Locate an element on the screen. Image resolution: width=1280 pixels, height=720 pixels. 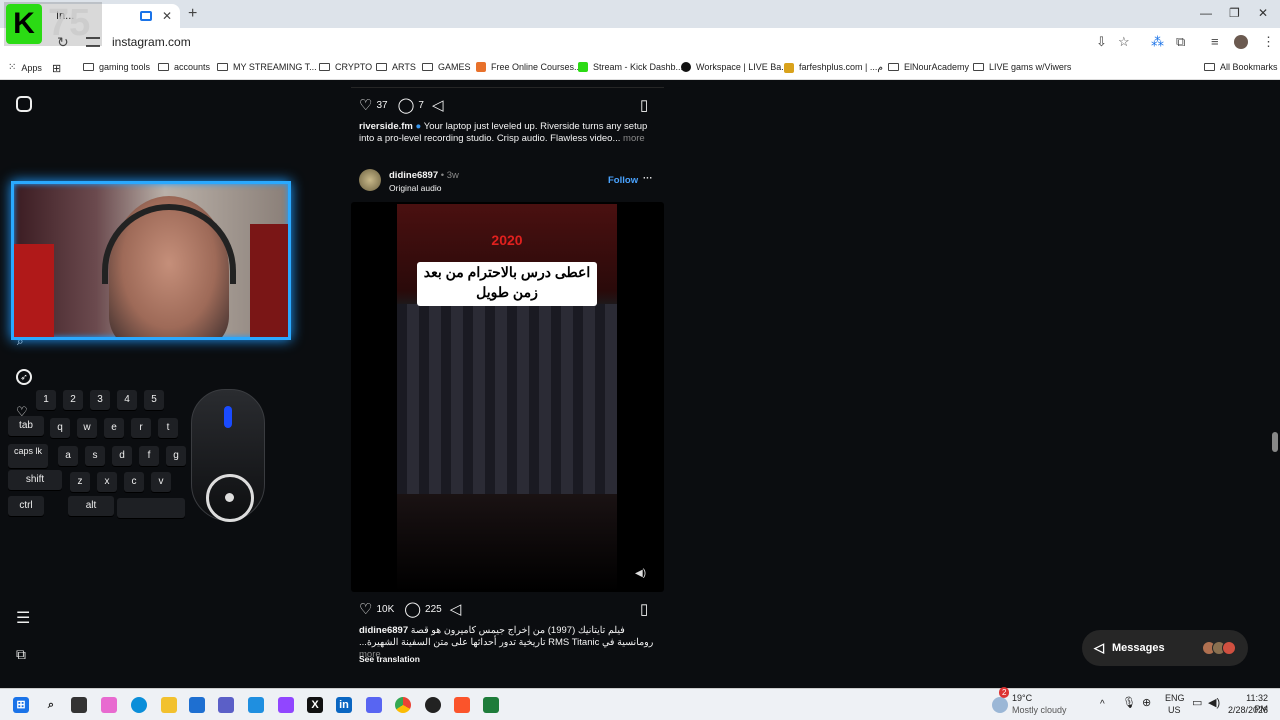
video-title: اعطى درس بالاحترام من بعد زمن طويل is located at coordinates (507, 284).